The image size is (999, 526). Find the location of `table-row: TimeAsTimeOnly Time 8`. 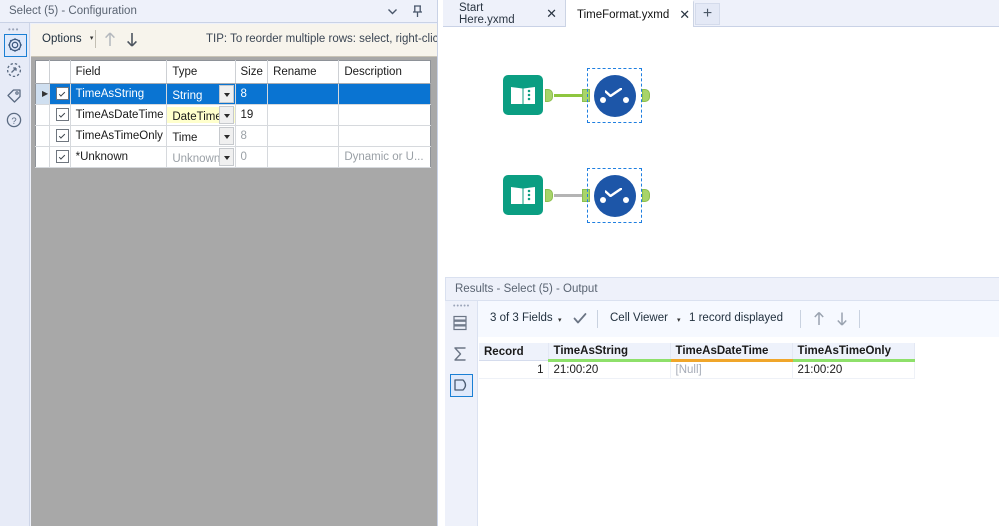

table-row: TimeAsTimeOnly Time 8 is located at coordinates (233, 136).